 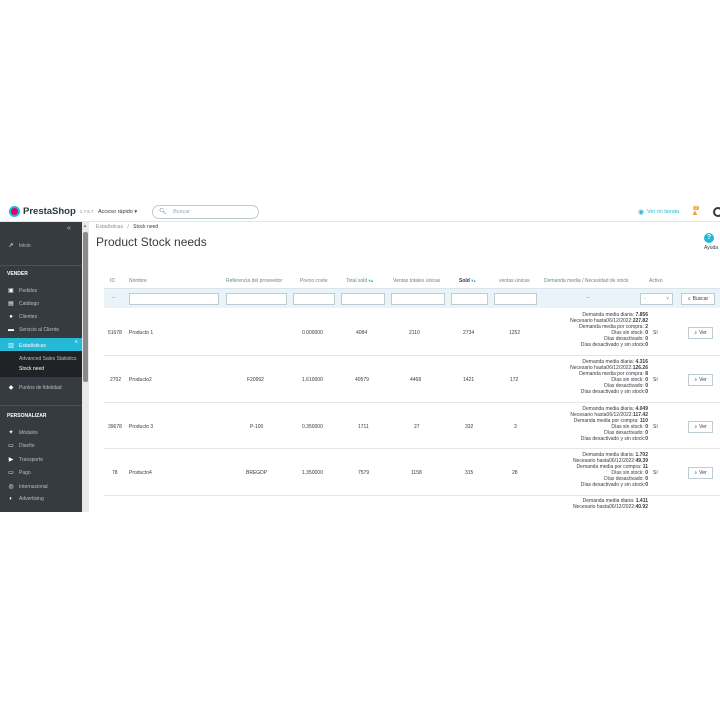 What do you see at coordinates (174, 299) in the screenshot?
I see `filter-nombre-input` at bounding box center [174, 299].